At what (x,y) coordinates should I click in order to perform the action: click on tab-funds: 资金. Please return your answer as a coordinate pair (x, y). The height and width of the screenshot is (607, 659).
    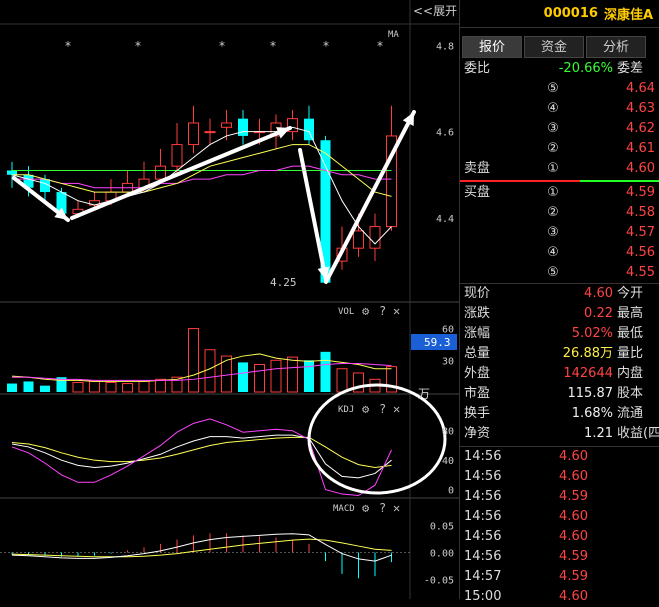
    Looking at the image, I should click on (554, 47).